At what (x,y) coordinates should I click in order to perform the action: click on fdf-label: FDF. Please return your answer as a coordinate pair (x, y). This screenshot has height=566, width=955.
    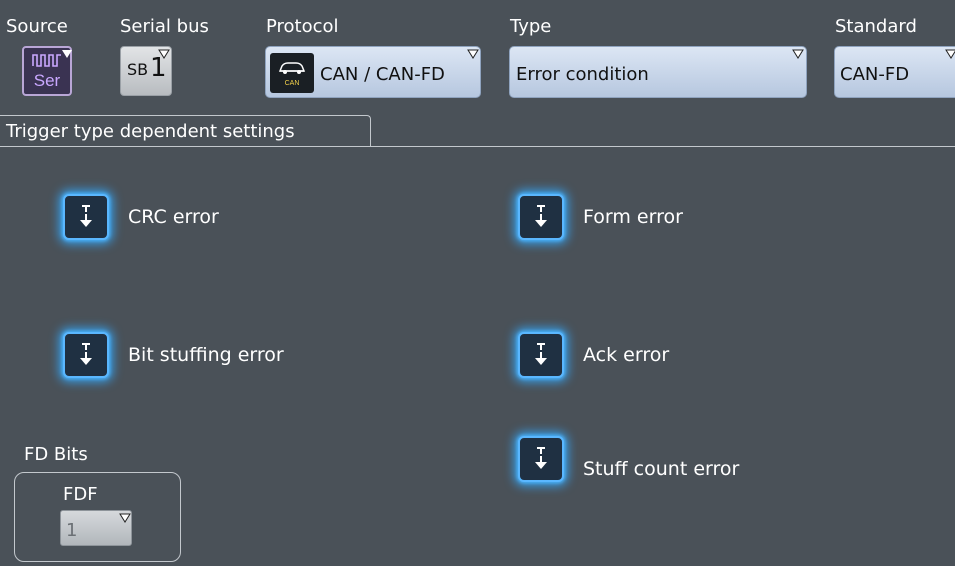
    Looking at the image, I should click on (80, 494).